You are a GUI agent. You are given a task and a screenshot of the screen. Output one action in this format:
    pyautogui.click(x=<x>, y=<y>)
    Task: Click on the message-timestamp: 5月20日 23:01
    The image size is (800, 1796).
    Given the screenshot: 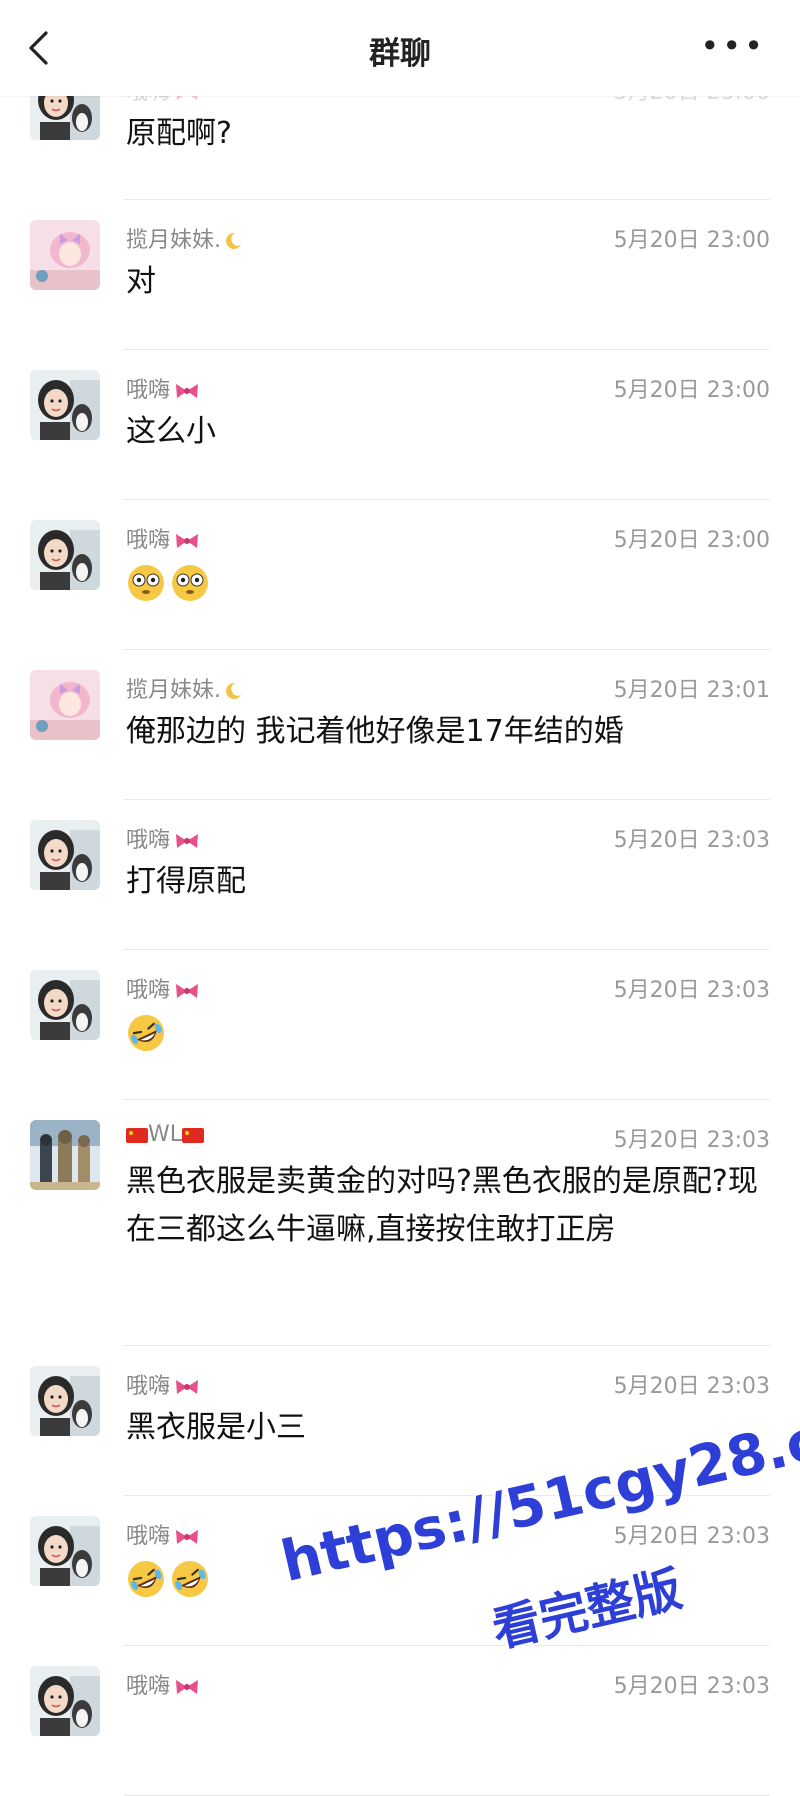 What is the action you would take?
    pyautogui.click(x=691, y=690)
    